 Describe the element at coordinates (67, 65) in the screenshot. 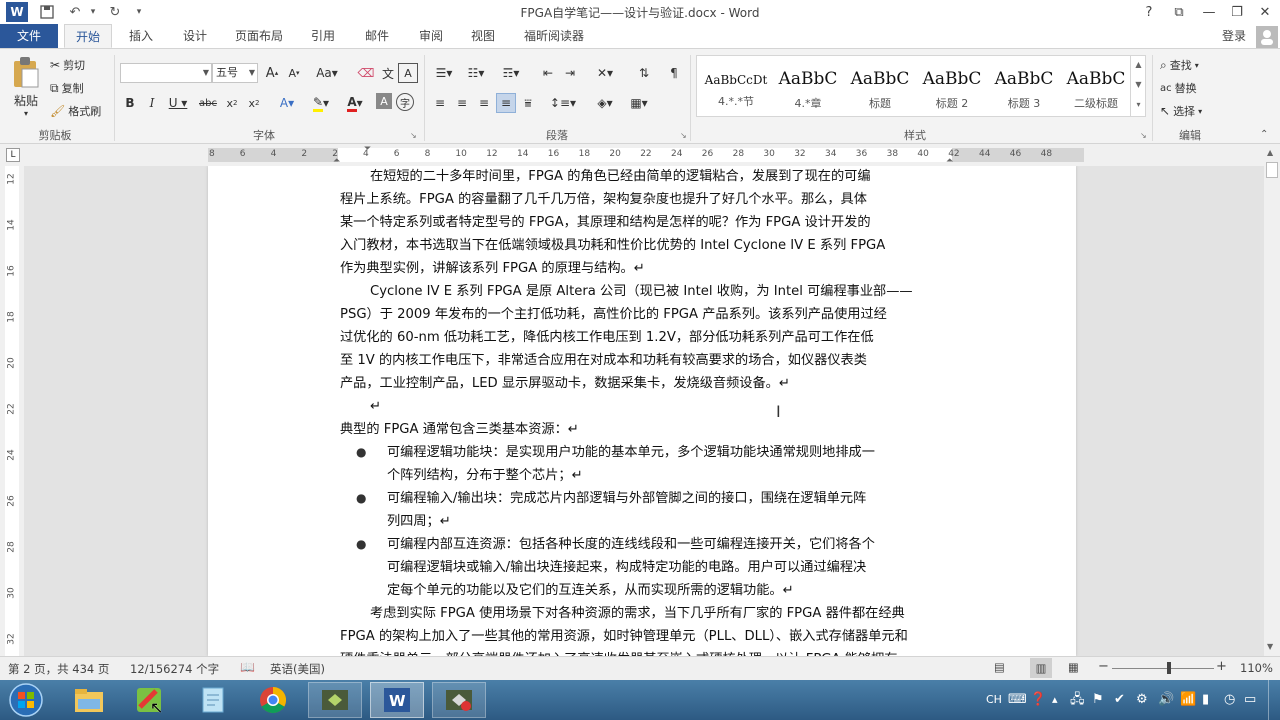

I see `cut-button: ✂ 剪切` at that location.